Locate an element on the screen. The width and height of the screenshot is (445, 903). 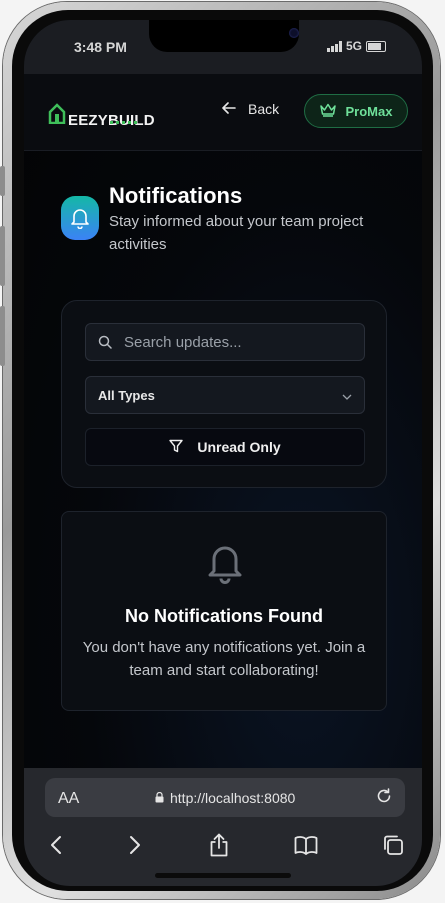
aa-label: AA is located at coordinates (69, 798).